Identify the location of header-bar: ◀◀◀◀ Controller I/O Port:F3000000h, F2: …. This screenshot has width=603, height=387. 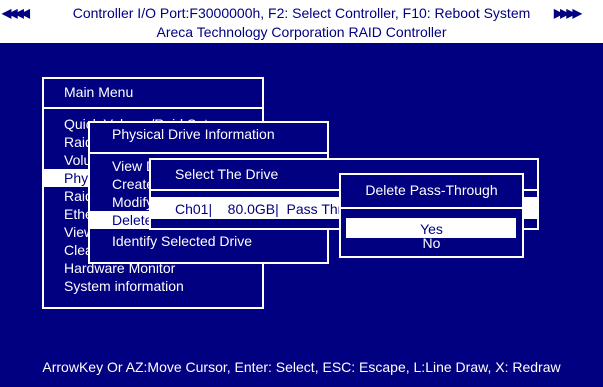
(301, 21).